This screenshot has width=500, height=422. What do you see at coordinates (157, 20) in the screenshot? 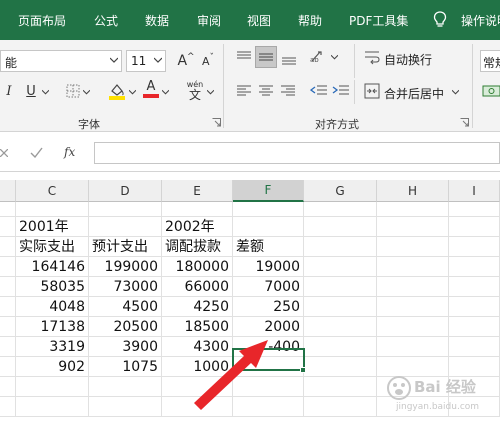
I see `tab-data: 数据` at bounding box center [157, 20].